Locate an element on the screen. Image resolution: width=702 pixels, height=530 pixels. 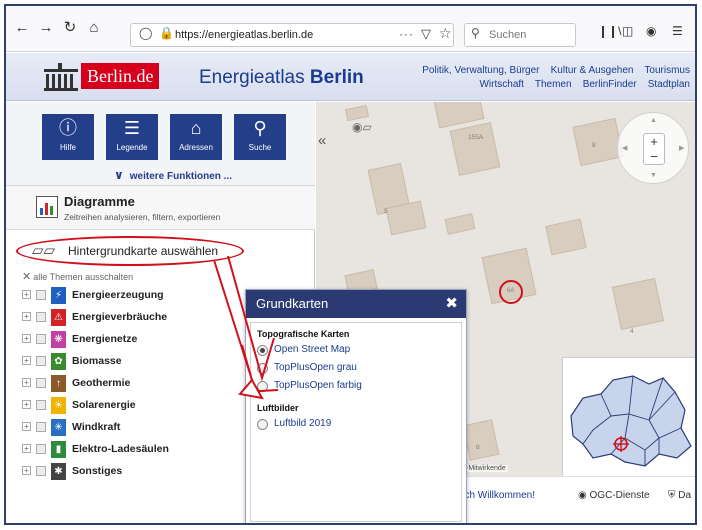
menu-icon: ☰ is located at coordinates (677, 31).